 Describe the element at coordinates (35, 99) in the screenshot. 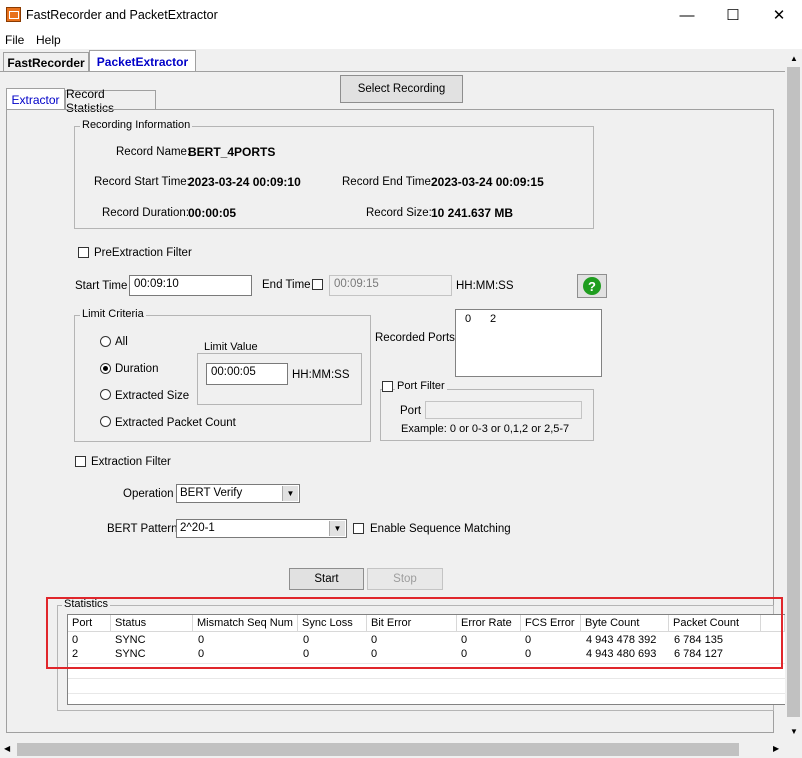

I see `tab-extractor: Extractor` at that location.